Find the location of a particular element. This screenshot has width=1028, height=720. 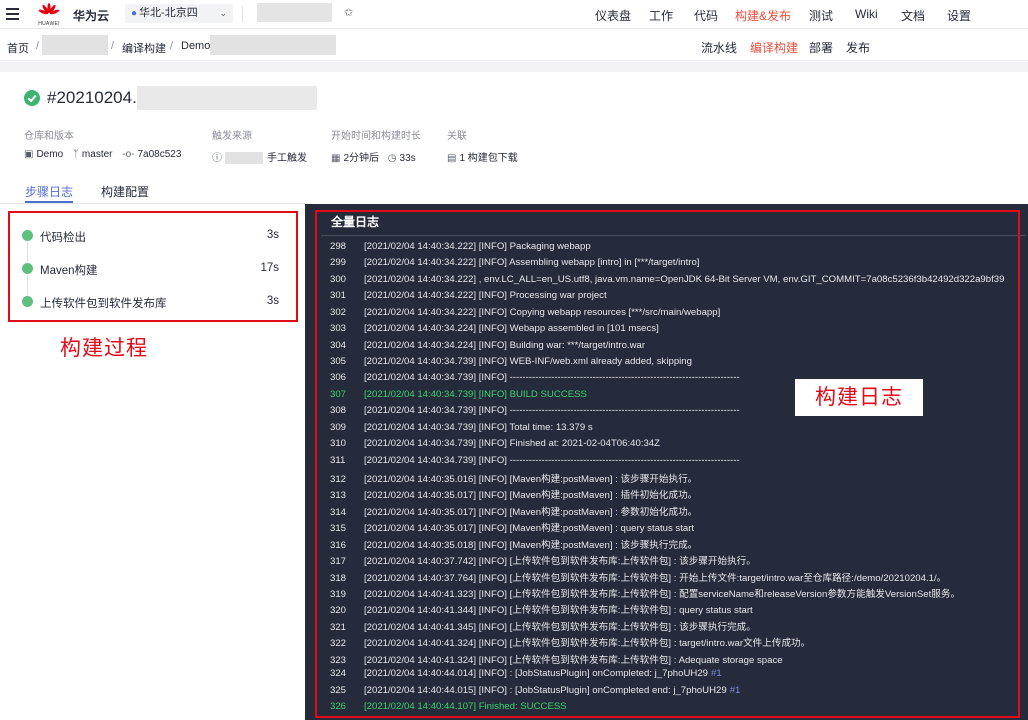

steps-annotation: 构建过程 is located at coordinates (104, 348).